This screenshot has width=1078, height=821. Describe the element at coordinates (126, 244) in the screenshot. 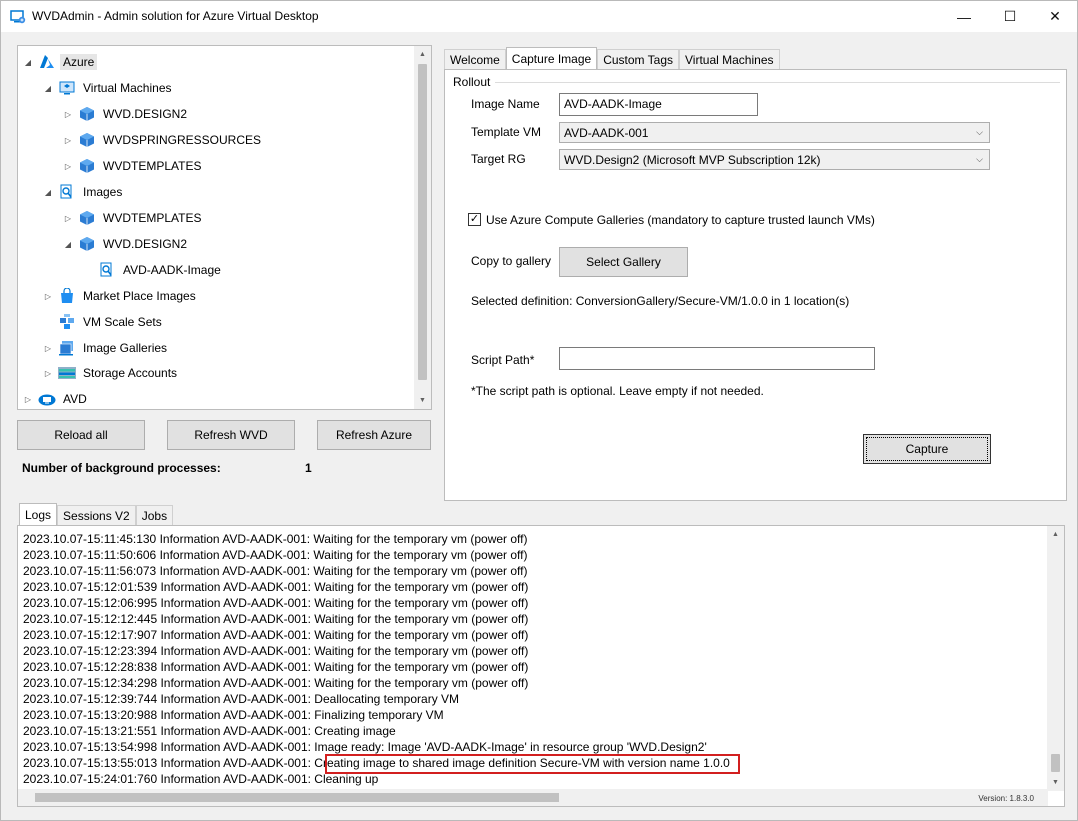

I see `tree-node-img-wvd-design2: ◢ WVD.DESIGN2` at that location.